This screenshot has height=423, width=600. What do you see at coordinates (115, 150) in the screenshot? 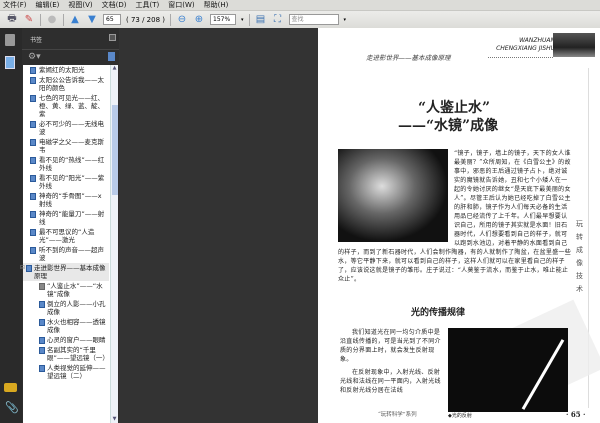
I see `scrollbar-thumb` at bounding box center [115, 150].